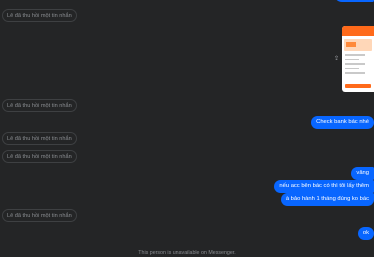  I want to click on outgoing-message-bubble: Check bank bác nhé, so click(342, 122).